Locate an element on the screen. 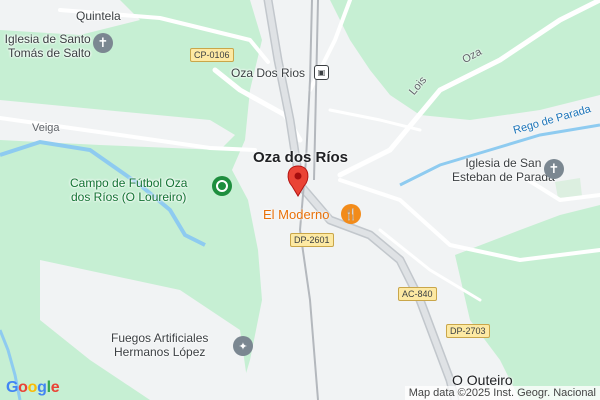 The width and height of the screenshot is (600, 400). google-logo: Google is located at coordinates (33, 388).